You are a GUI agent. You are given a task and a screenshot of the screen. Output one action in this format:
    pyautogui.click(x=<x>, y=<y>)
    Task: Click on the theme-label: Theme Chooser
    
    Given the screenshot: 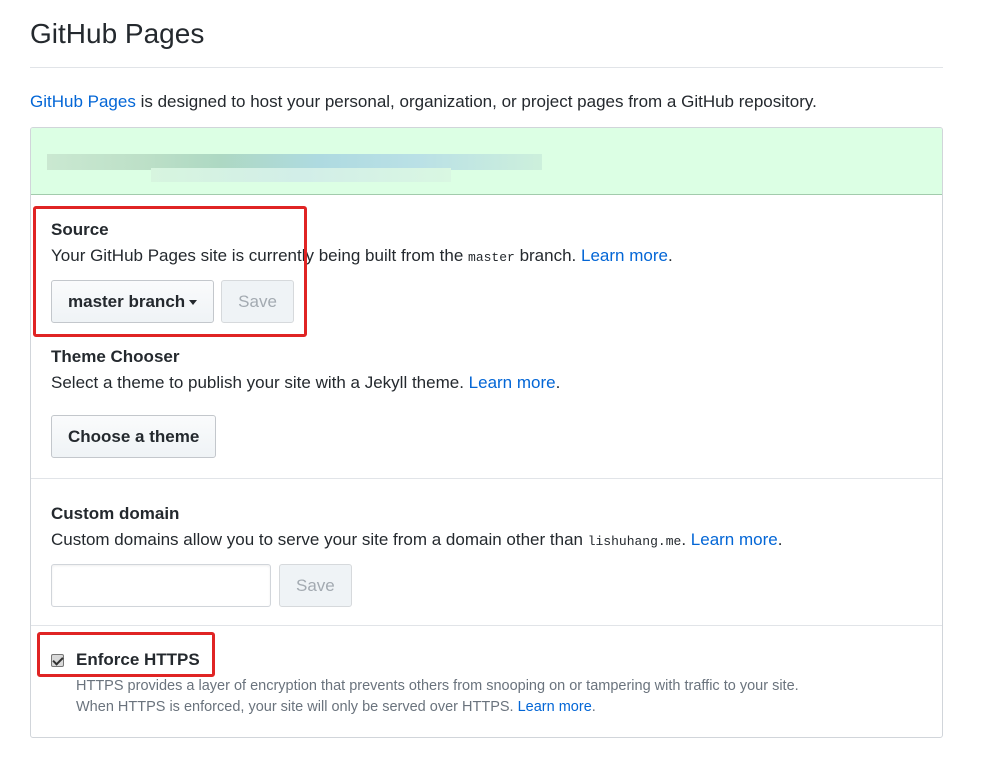 What is the action you would take?
    pyautogui.click(x=115, y=356)
    